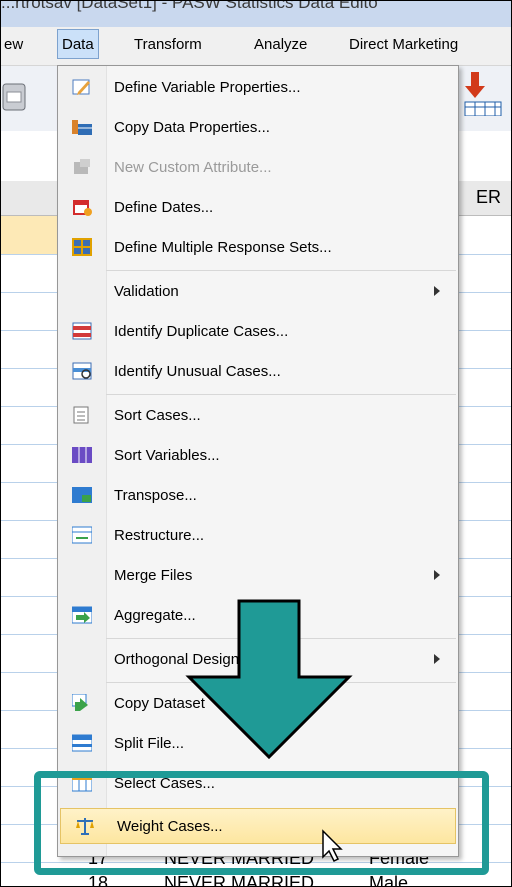 Image resolution: width=512 pixels, height=887 pixels. Describe the element at coordinates (82, 247) in the screenshot. I see `response-sets-icon` at that location.